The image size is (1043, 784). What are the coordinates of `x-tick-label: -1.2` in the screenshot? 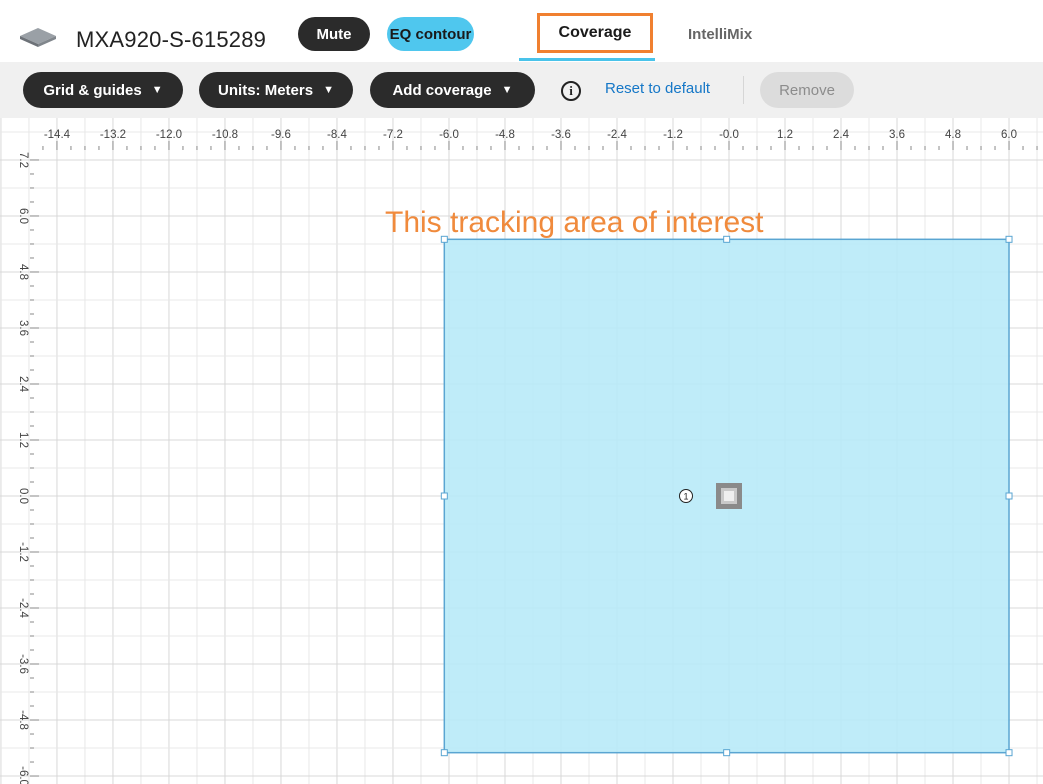 It's located at (673, 135).